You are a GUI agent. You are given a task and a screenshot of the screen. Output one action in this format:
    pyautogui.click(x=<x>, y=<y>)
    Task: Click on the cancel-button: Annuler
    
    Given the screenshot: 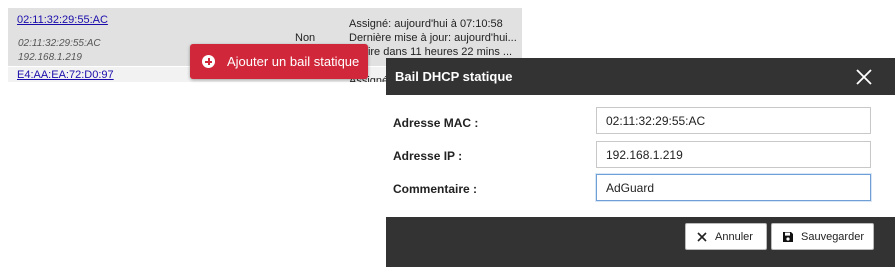 What is the action you would take?
    pyautogui.click(x=726, y=236)
    